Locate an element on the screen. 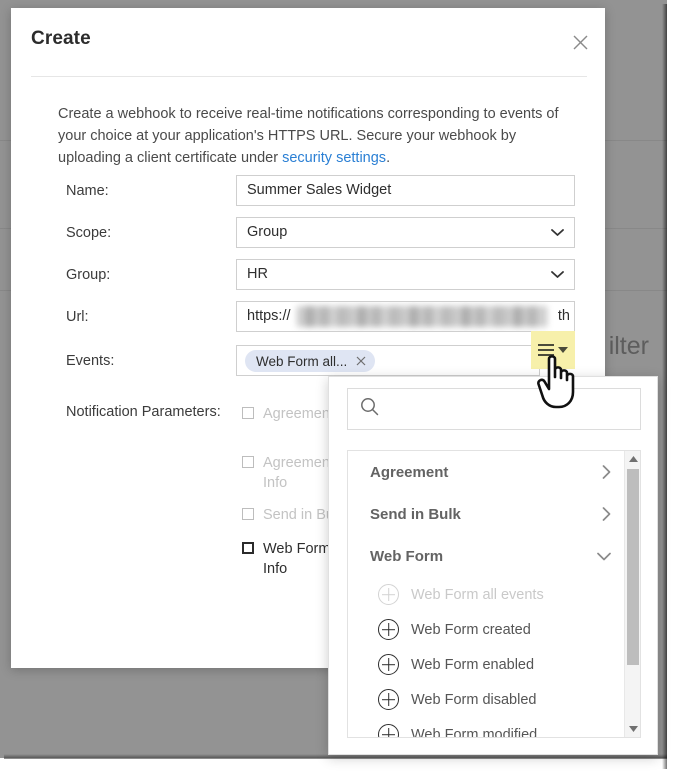 Image resolution: width=677 pixels, height=773 pixels. url-input: https:// th is located at coordinates (405, 316).